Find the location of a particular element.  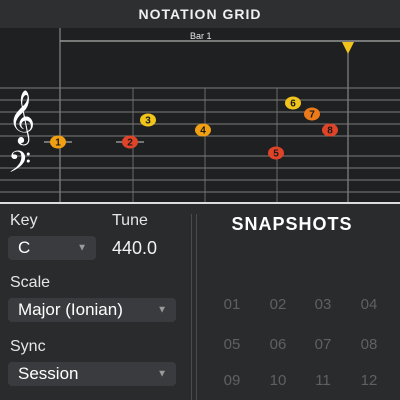

note-label: 8 is located at coordinates (330, 131).